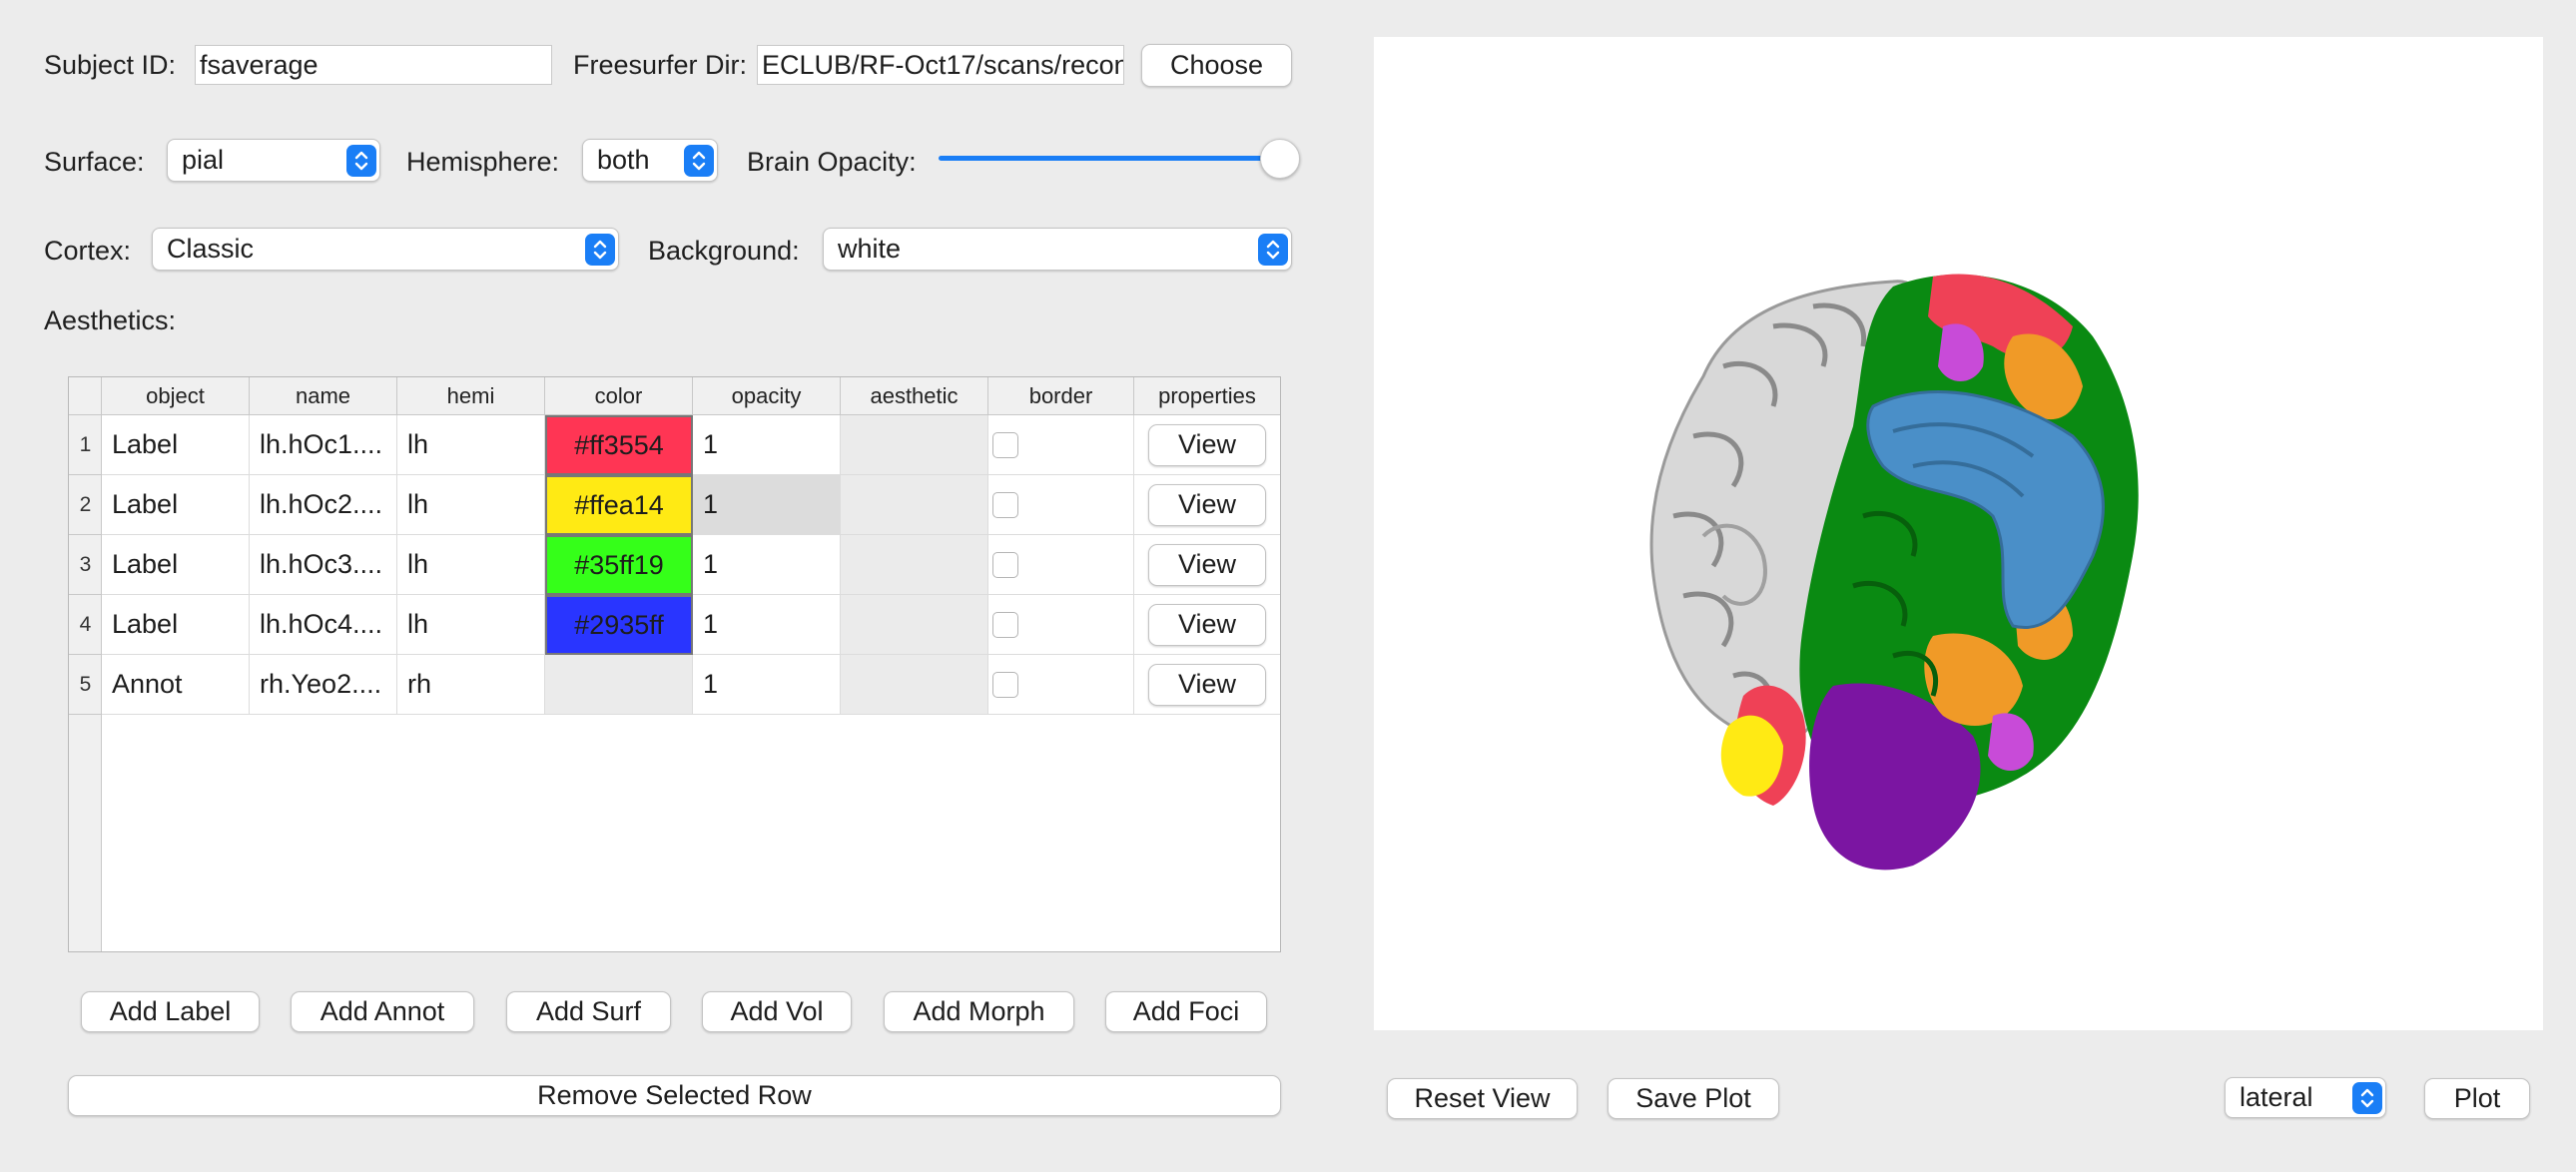  I want to click on add-annot-button: Add Annot, so click(382, 1011).